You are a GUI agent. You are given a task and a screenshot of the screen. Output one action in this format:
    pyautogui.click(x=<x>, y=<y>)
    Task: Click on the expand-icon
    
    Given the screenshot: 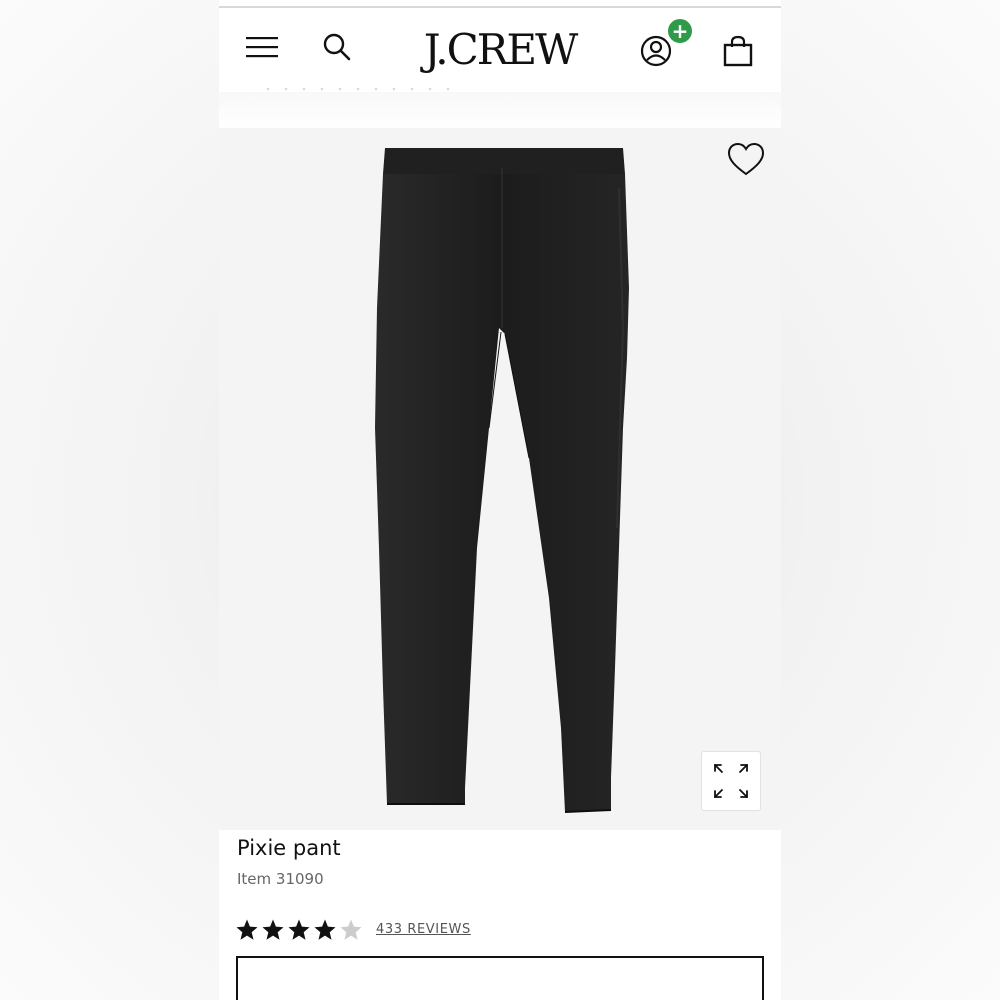 What is the action you would take?
    pyautogui.click(x=731, y=781)
    